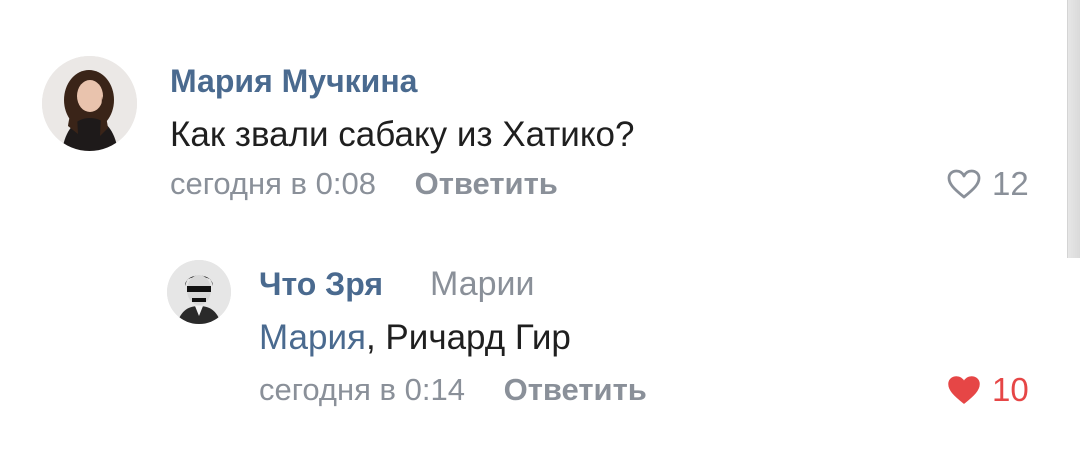 Image resolution: width=1080 pixels, height=453 pixels. Describe the element at coordinates (987, 390) in the screenshot. I see `like-button: 10` at that location.